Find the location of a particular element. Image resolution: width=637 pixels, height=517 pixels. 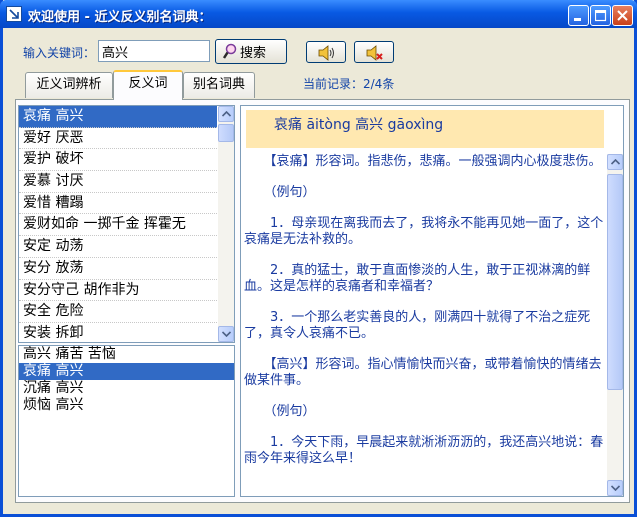

scroll-up-button is located at coordinates (226, 114).